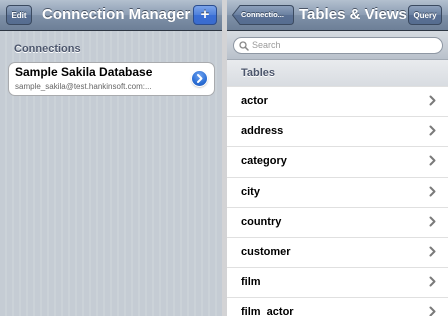  I want to click on connection-name: Sample Sakila Database, so click(84, 72).